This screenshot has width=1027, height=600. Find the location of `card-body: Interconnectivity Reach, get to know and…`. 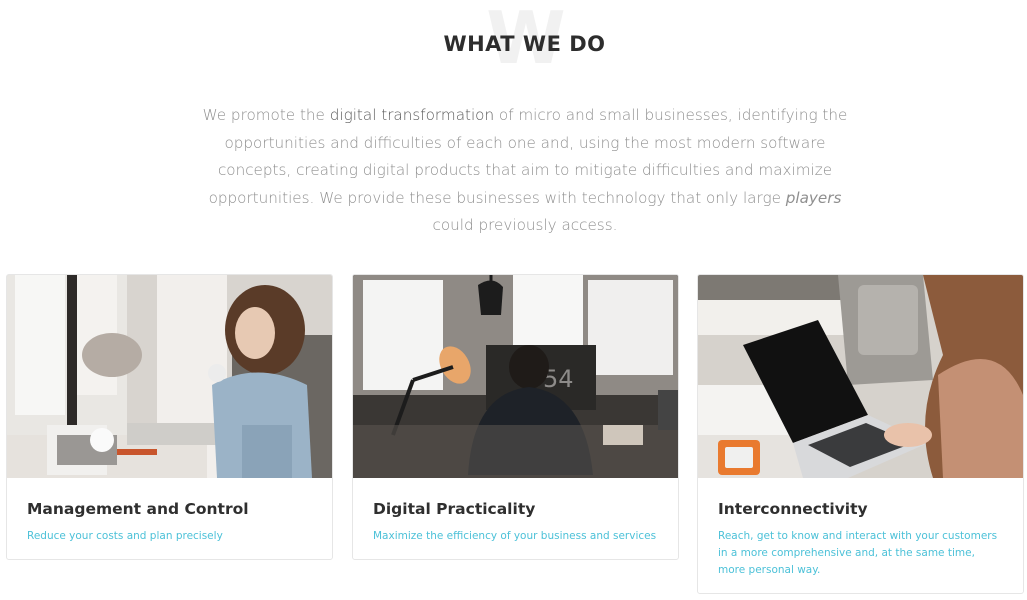

card-body: Interconnectivity Reach, get to know and… is located at coordinates (860, 535).